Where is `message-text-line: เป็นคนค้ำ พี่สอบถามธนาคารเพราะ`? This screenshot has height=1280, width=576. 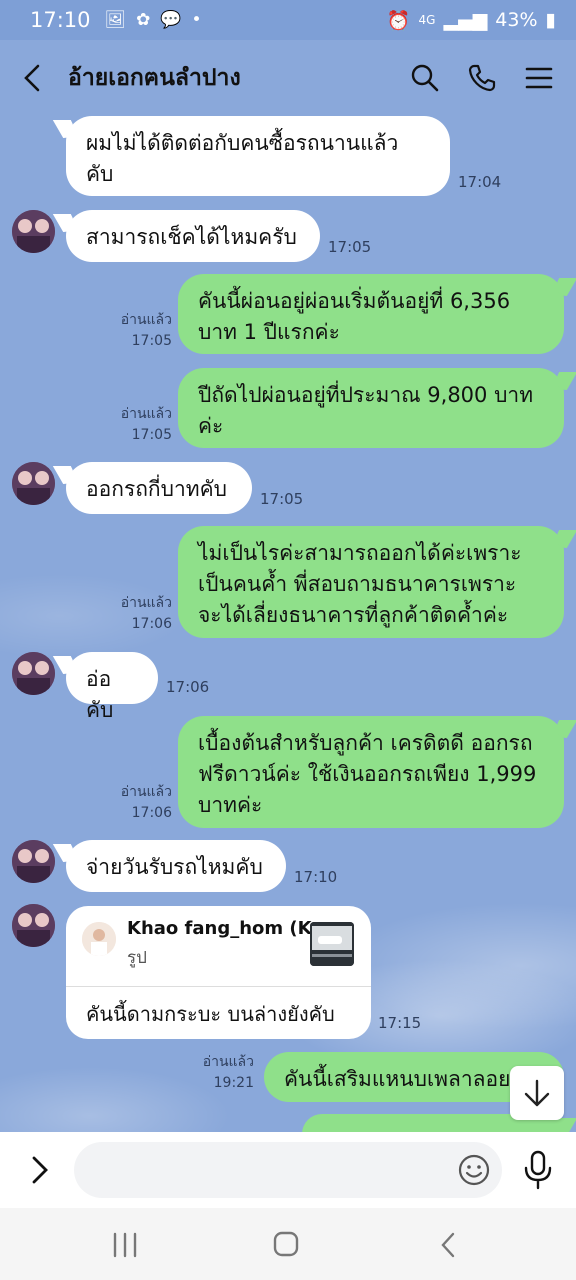 message-text-line: เป็นคนค้ำ พี่สอบถามธนาคารเพราะ is located at coordinates (357, 584).